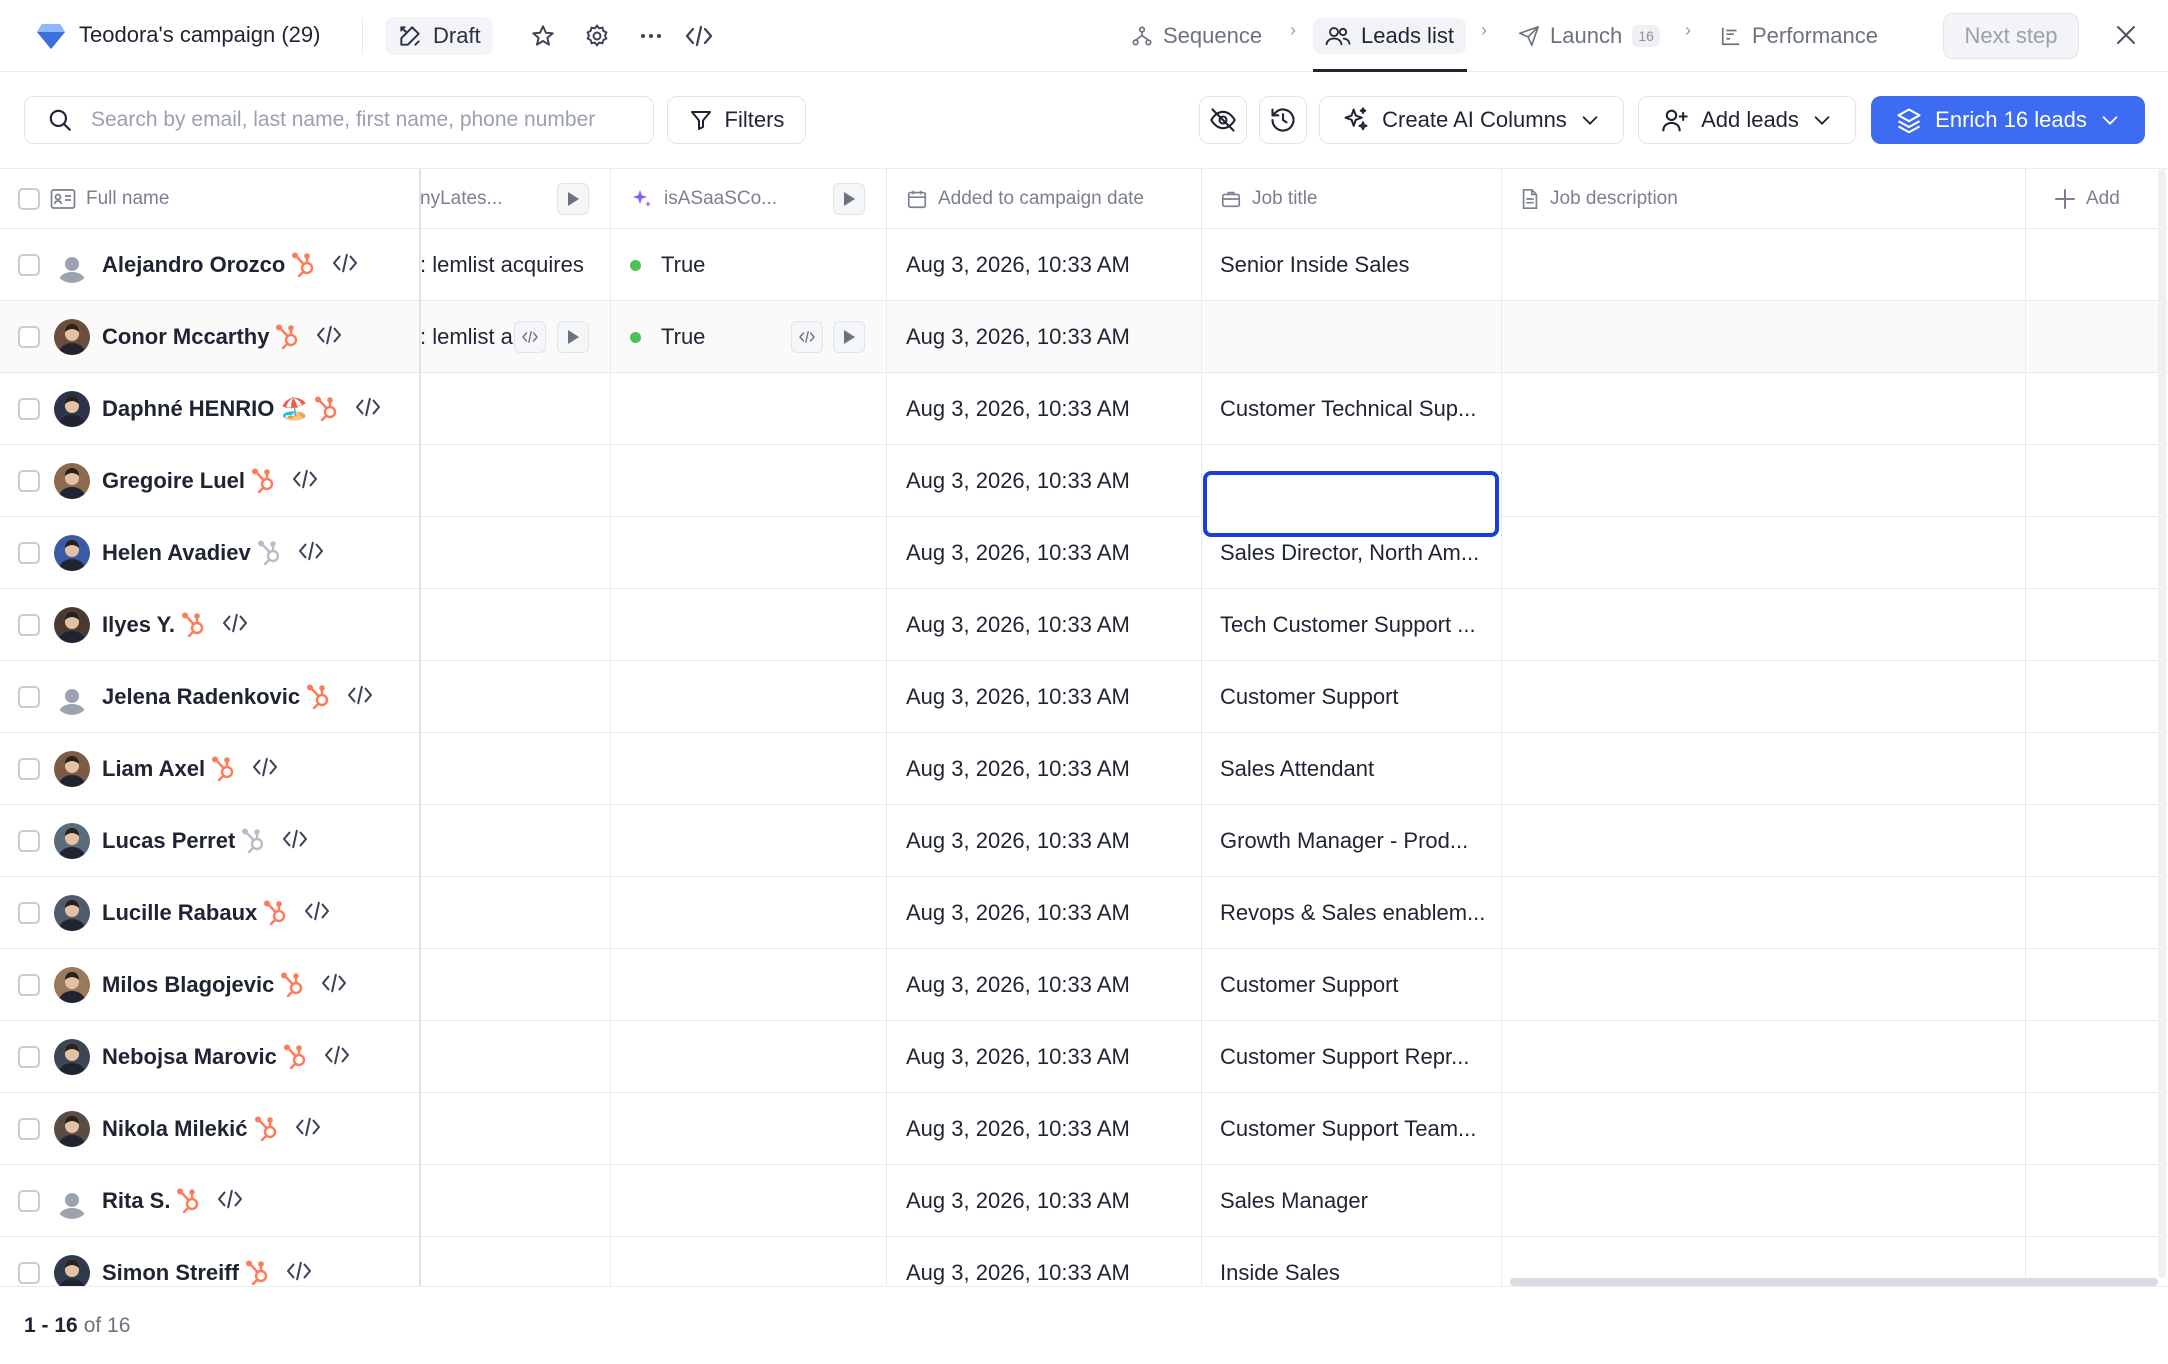  Describe the element at coordinates (2008, 120) in the screenshot. I see `enrich-leads-button: Enrich 16 leads` at that location.